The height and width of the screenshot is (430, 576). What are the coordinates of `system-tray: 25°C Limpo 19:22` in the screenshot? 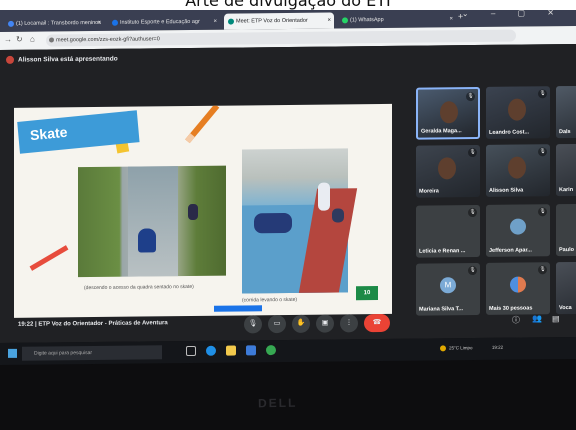 It's located at (471, 348).